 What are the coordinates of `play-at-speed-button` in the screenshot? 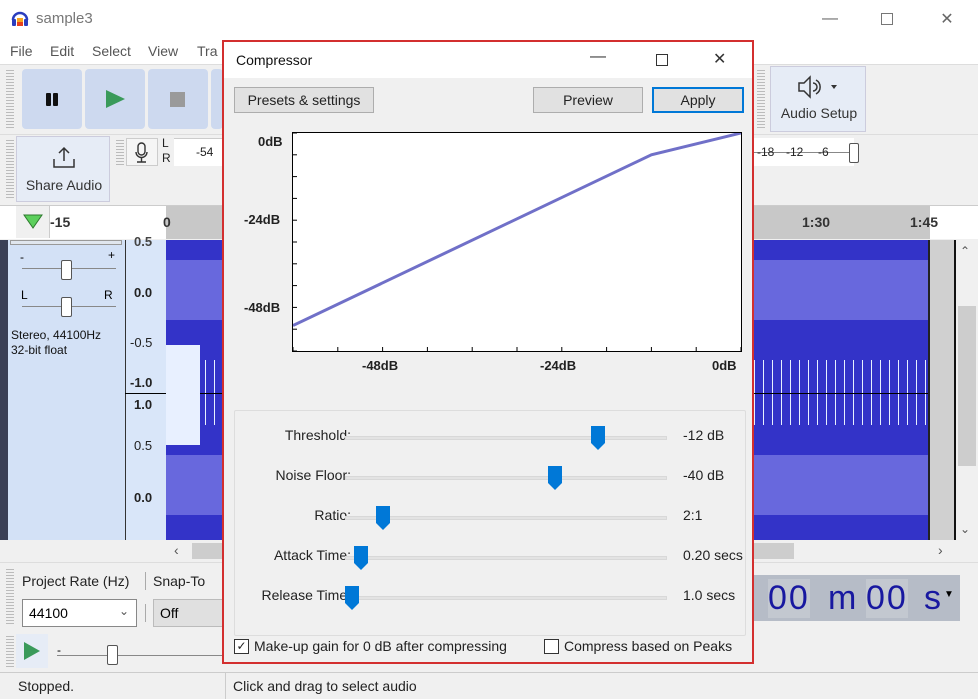 It's located at (32, 651).